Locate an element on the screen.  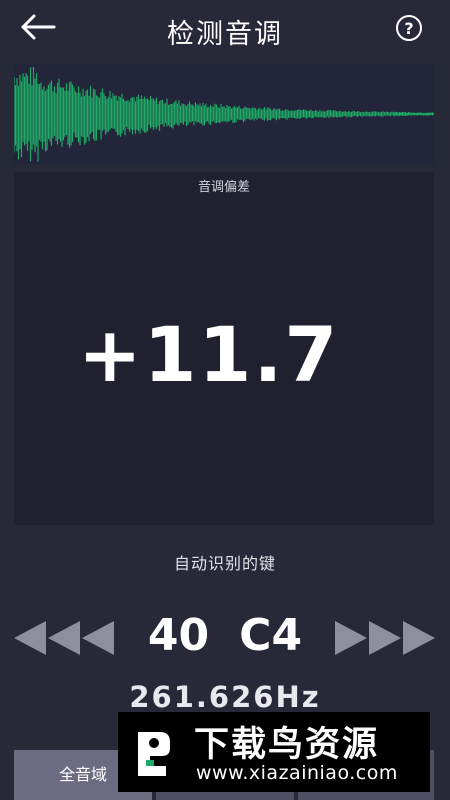
page-title: 检测音调 is located at coordinates (225, 34).